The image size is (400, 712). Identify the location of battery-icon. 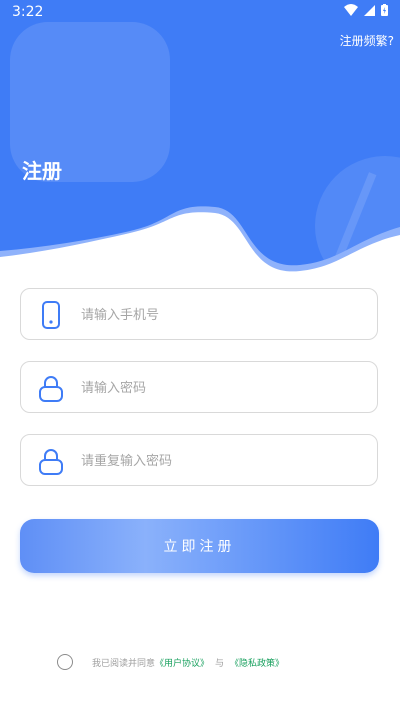
(384, 10).